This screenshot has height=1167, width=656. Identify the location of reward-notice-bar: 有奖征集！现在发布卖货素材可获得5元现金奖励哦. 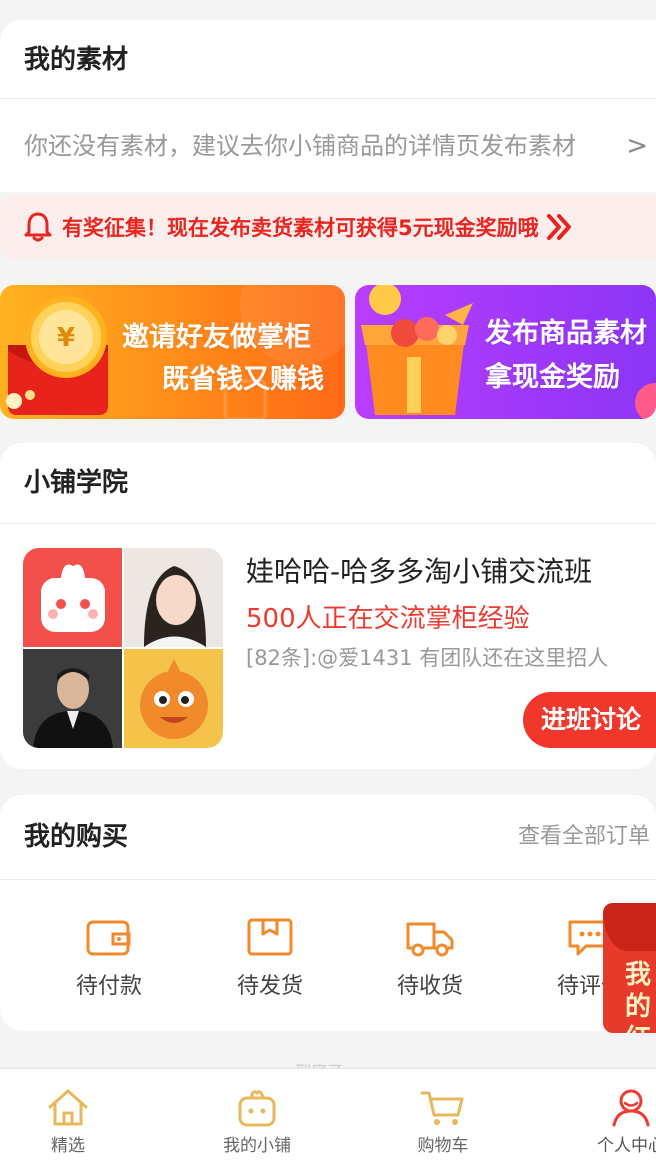
(328, 227).